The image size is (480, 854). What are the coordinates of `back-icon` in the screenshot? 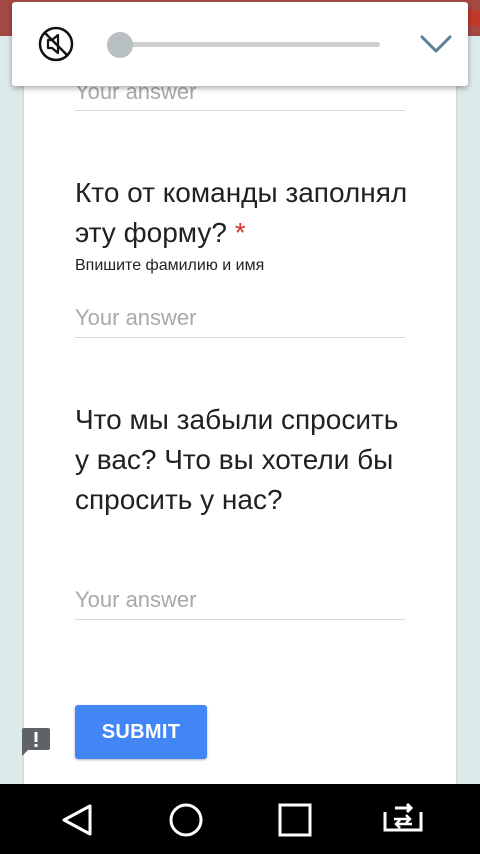 It's located at (76, 820).